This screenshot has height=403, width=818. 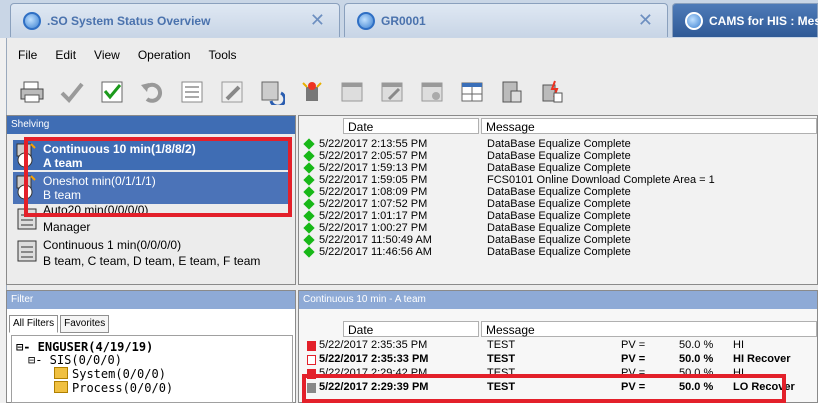 I want to click on menu-edit: Edit, so click(x=65, y=57).